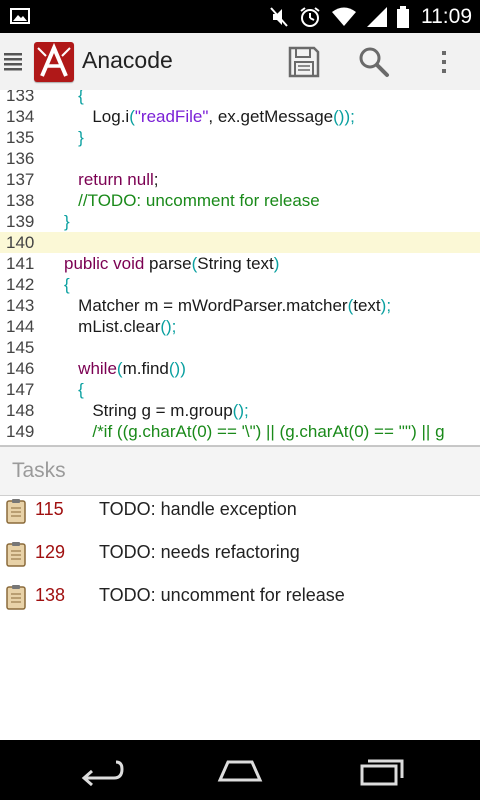  What do you see at coordinates (240, 560) in the screenshot?
I see `task-item: 129 TODO: needs refactoring` at bounding box center [240, 560].